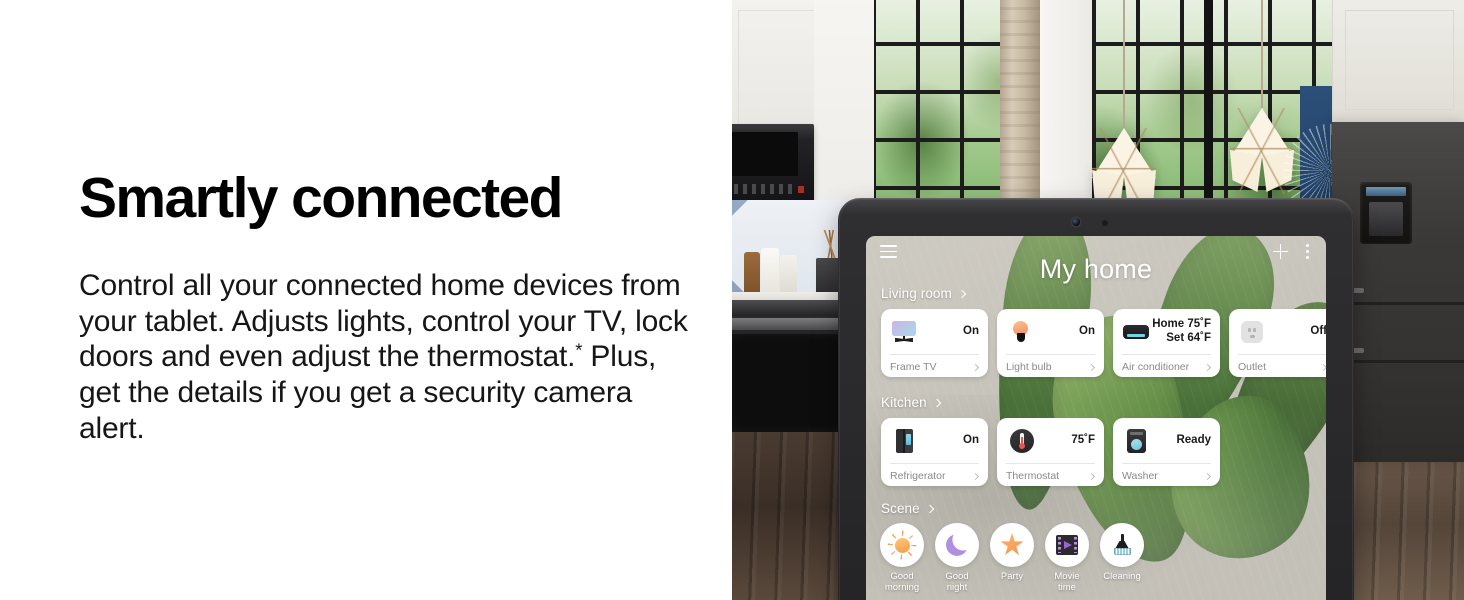 The height and width of the screenshot is (600, 1464). I want to click on air-conditioner-icon, so click(1136, 332).